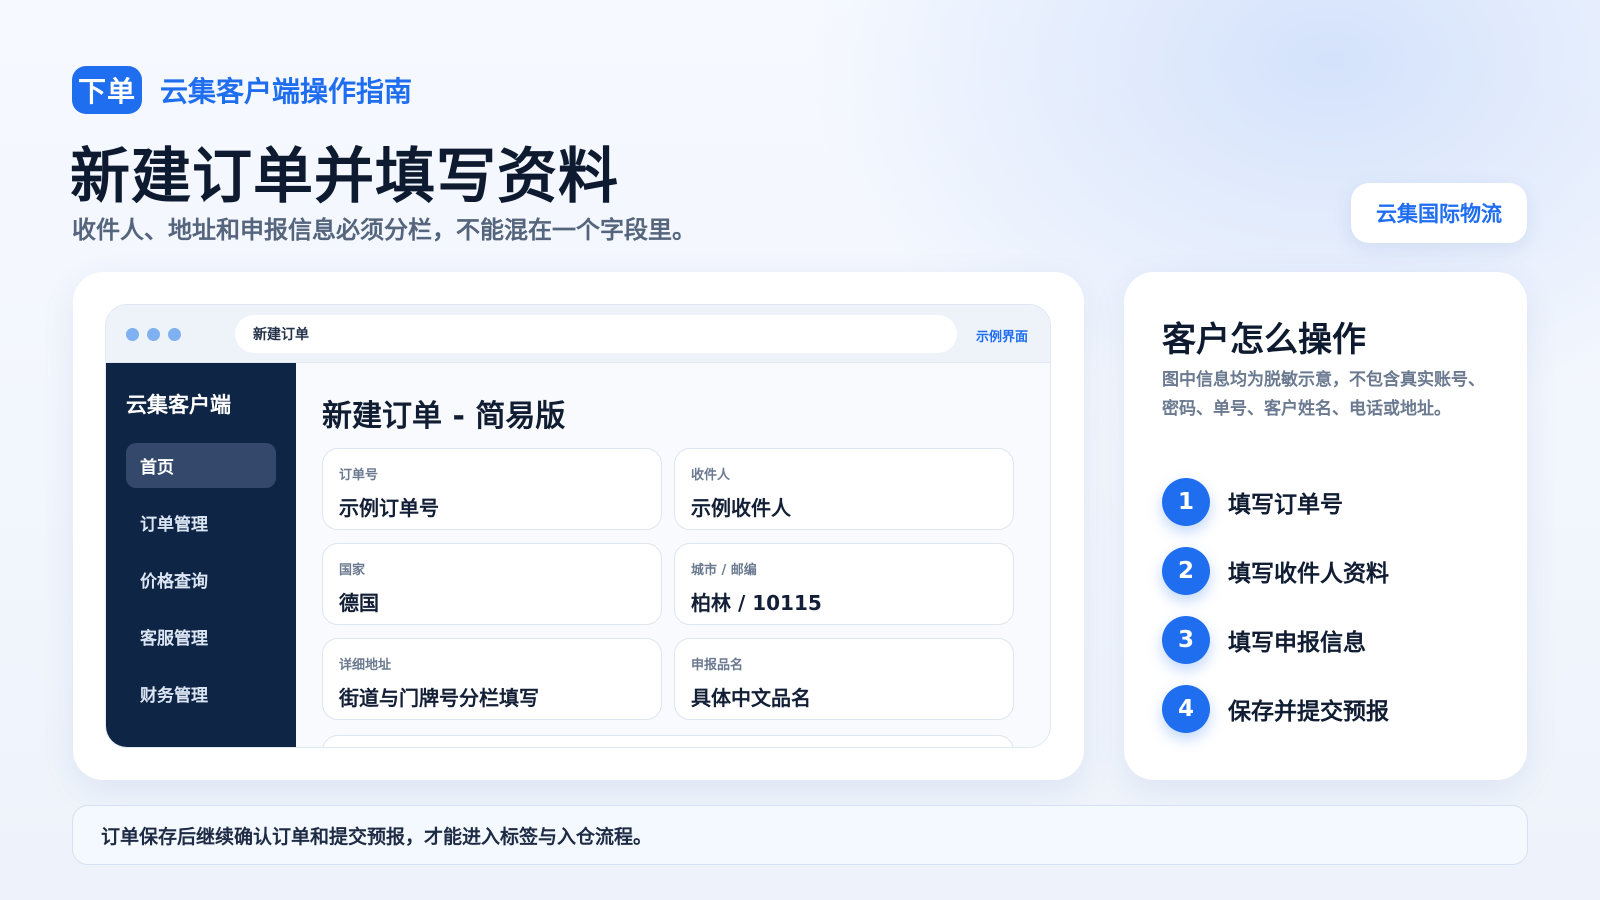 The image size is (1600, 900). Describe the element at coordinates (1264, 340) in the screenshot. I see `steps-title: 客户怎么操作` at that location.